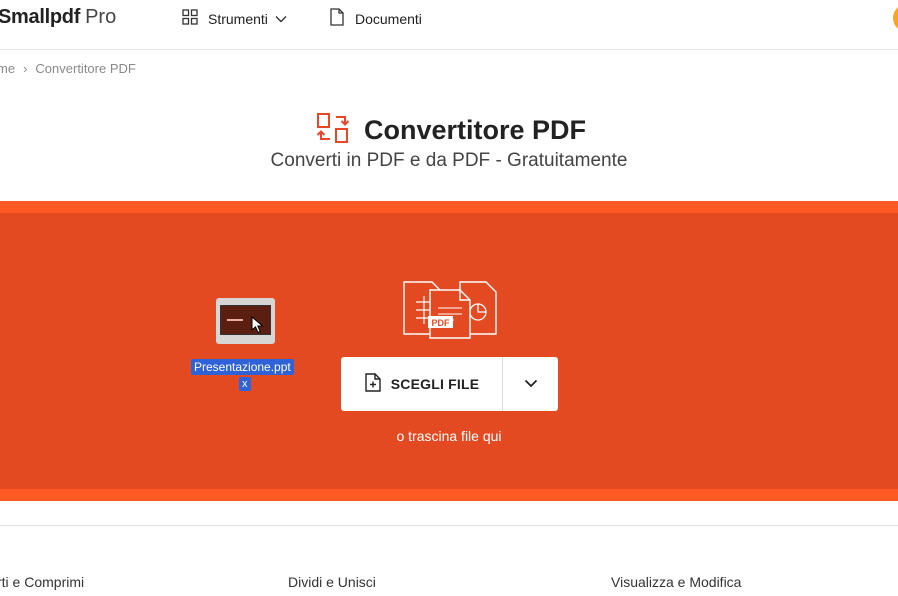  I want to click on mouse-cursor-icon, so click(257, 327).